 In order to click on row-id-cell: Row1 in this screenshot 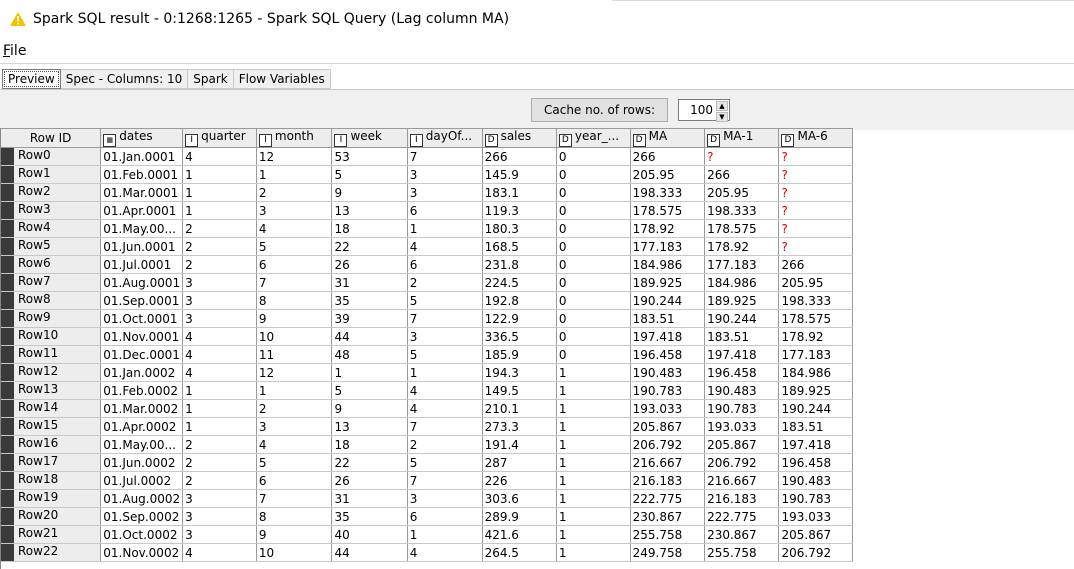, I will do `click(51, 174)`.